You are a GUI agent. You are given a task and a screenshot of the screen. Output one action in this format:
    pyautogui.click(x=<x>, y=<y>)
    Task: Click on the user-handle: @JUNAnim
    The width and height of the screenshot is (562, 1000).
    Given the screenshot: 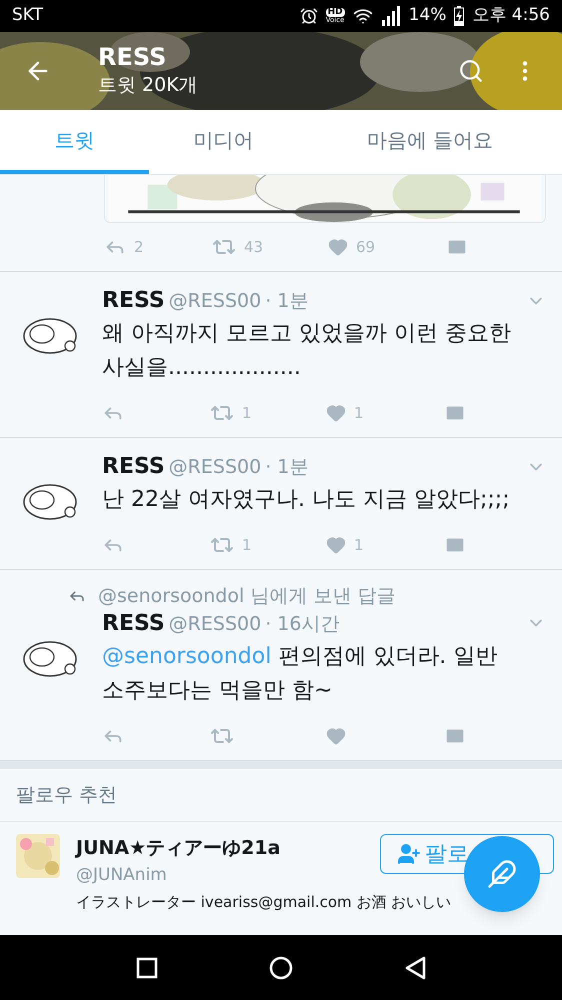 What is the action you would take?
    pyautogui.click(x=122, y=875)
    